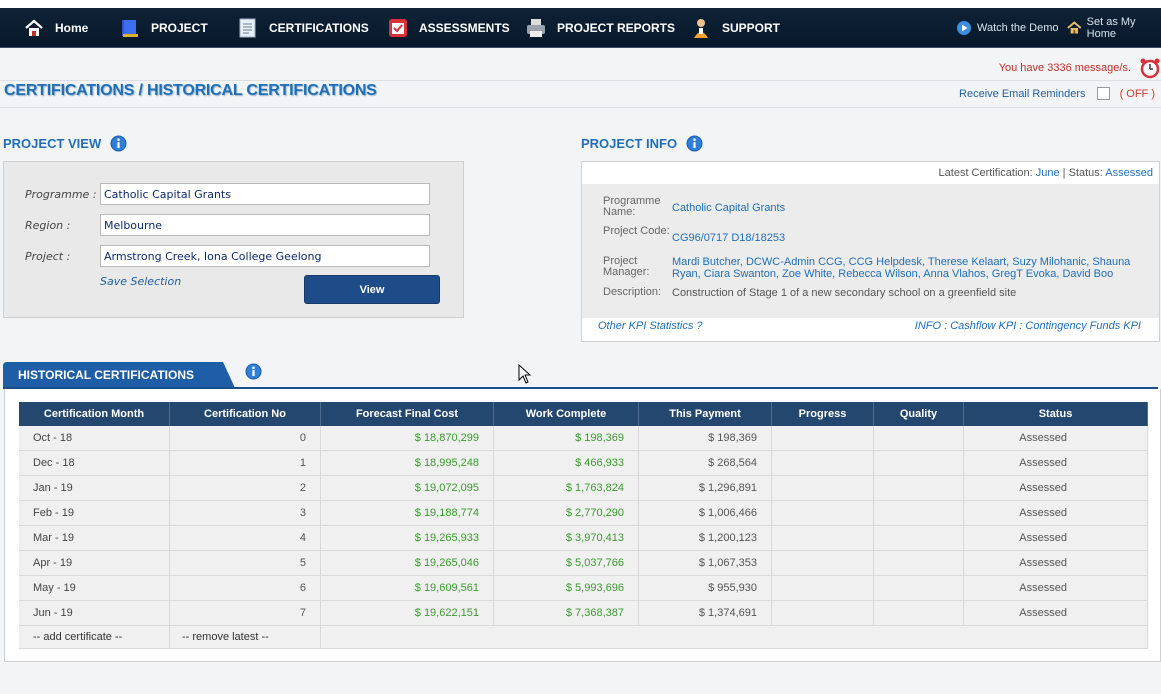  Describe the element at coordinates (650, 326) in the screenshot. I see `other-kpi-link: Other KPI Statistics ?` at that location.